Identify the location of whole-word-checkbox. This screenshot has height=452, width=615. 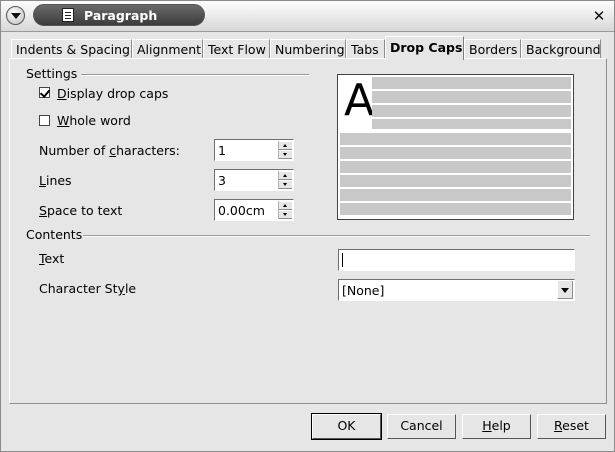
(44, 120).